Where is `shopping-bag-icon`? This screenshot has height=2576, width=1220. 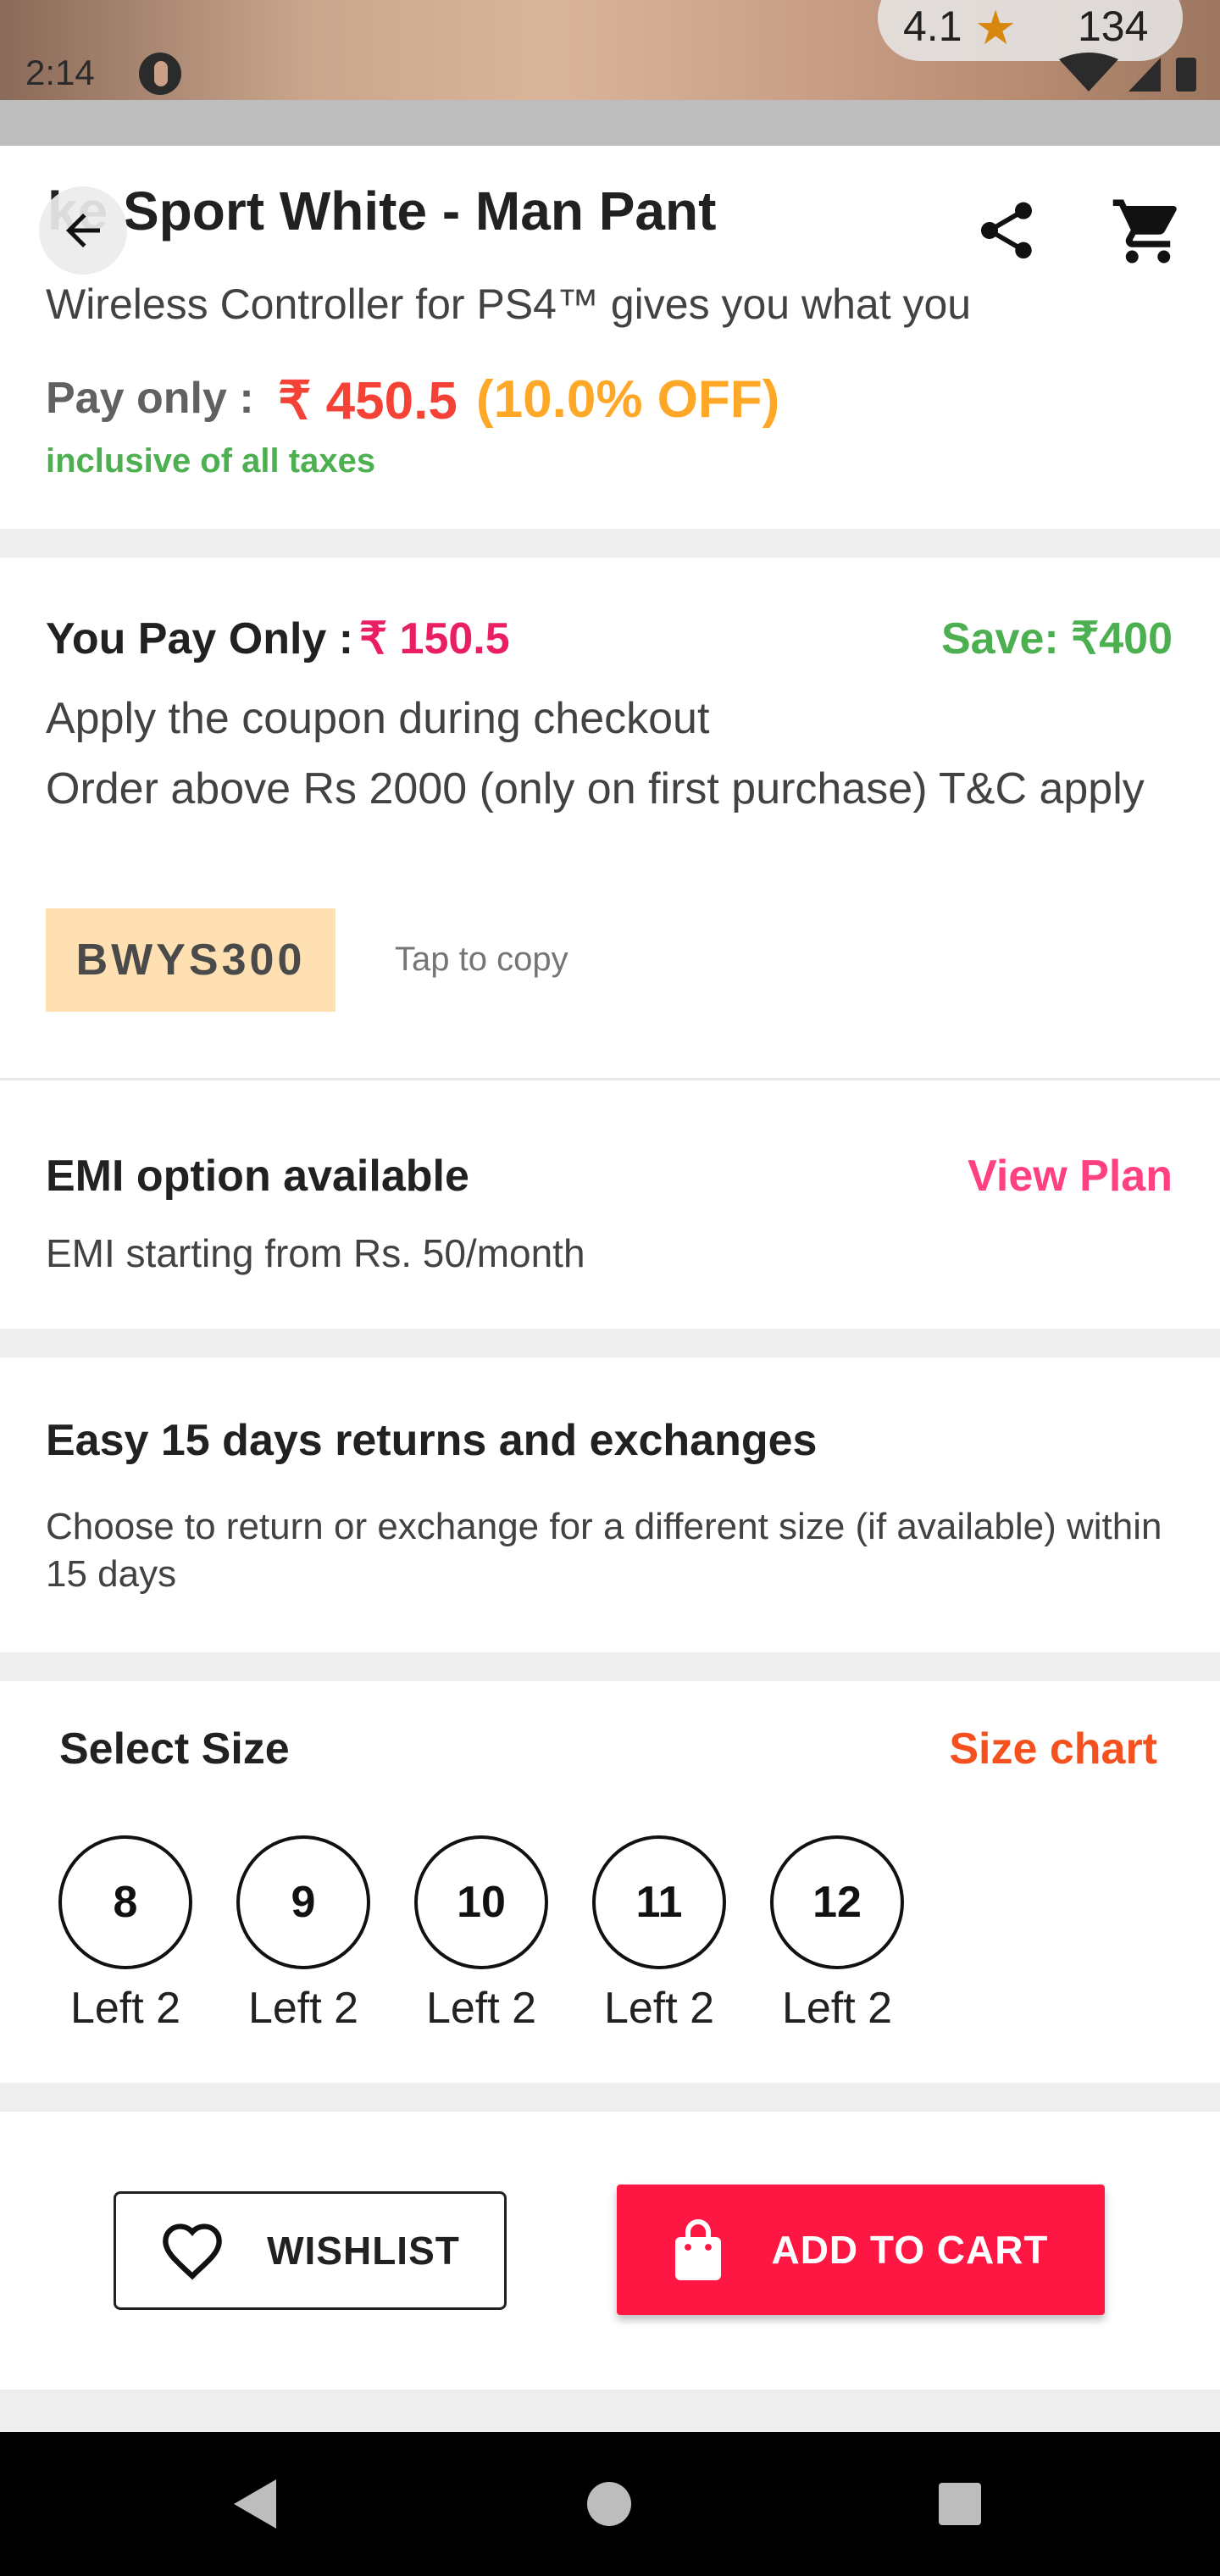
shopping-bag-icon is located at coordinates (698, 2249).